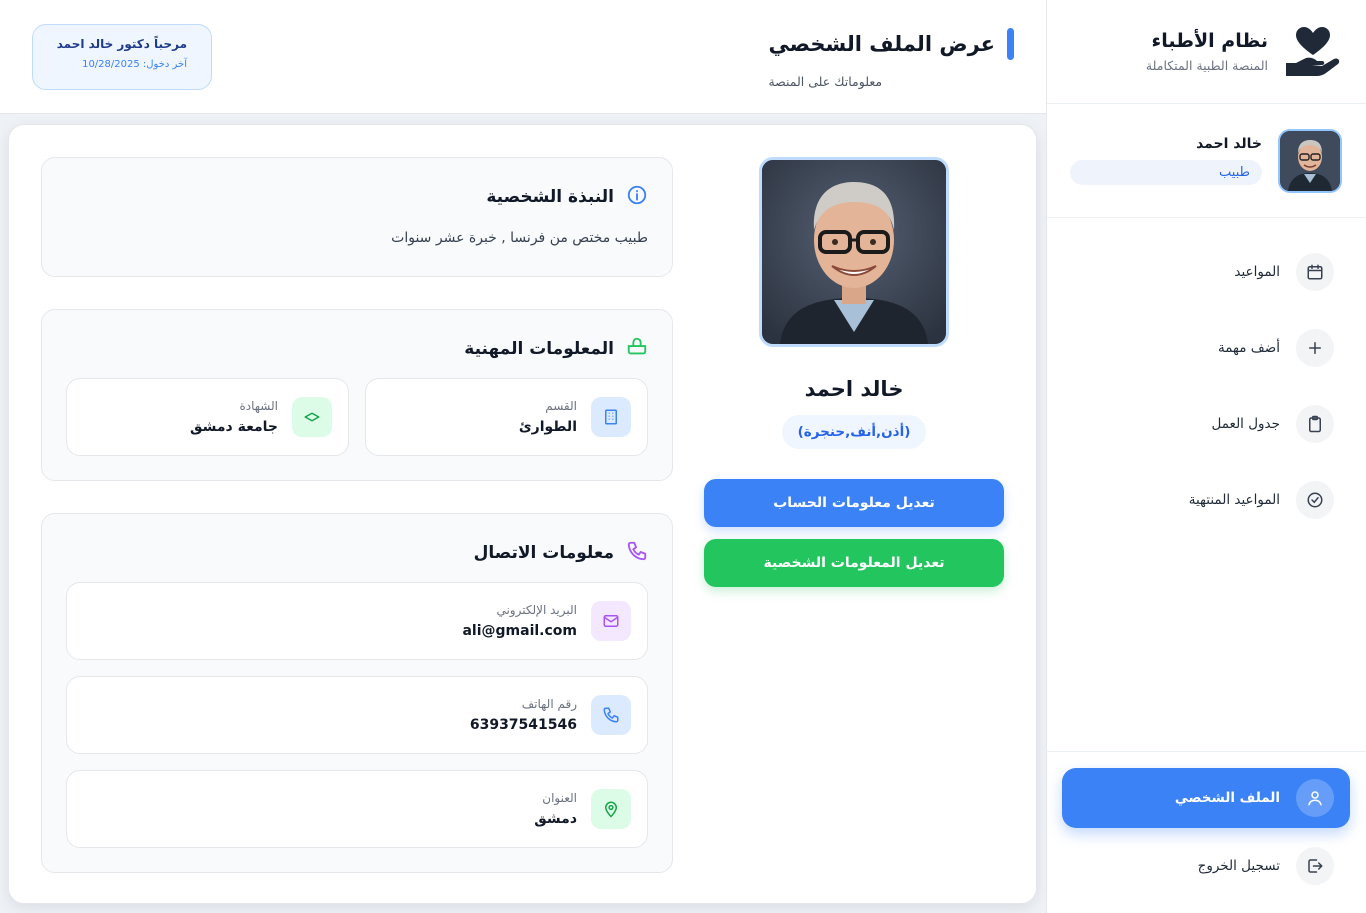 The height and width of the screenshot is (913, 1366). What do you see at coordinates (1234, 500) in the screenshot?
I see `sidebar-item-label: المواعيد المنتهية` at bounding box center [1234, 500].